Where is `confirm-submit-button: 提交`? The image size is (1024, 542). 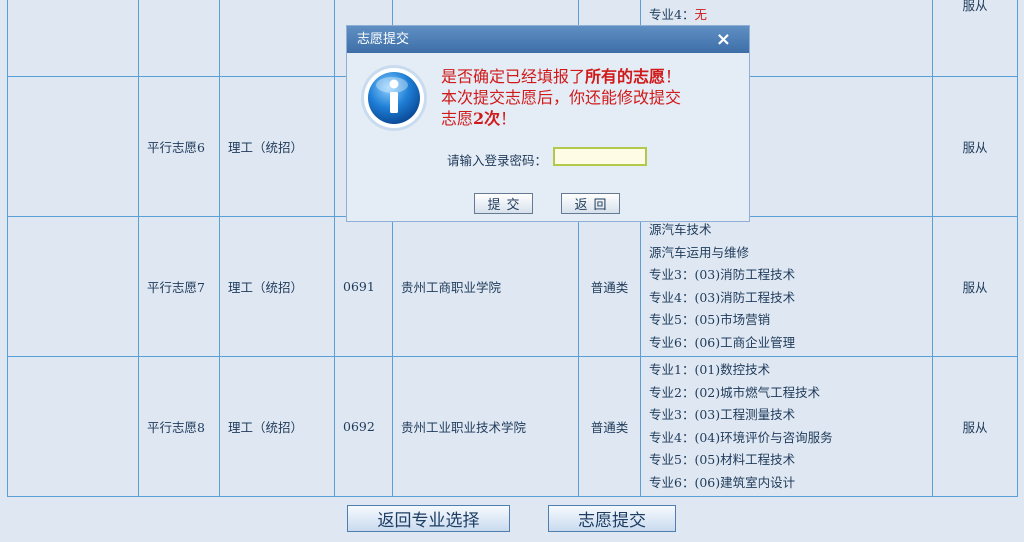
confirm-submit-button: 提交 is located at coordinates (503, 203).